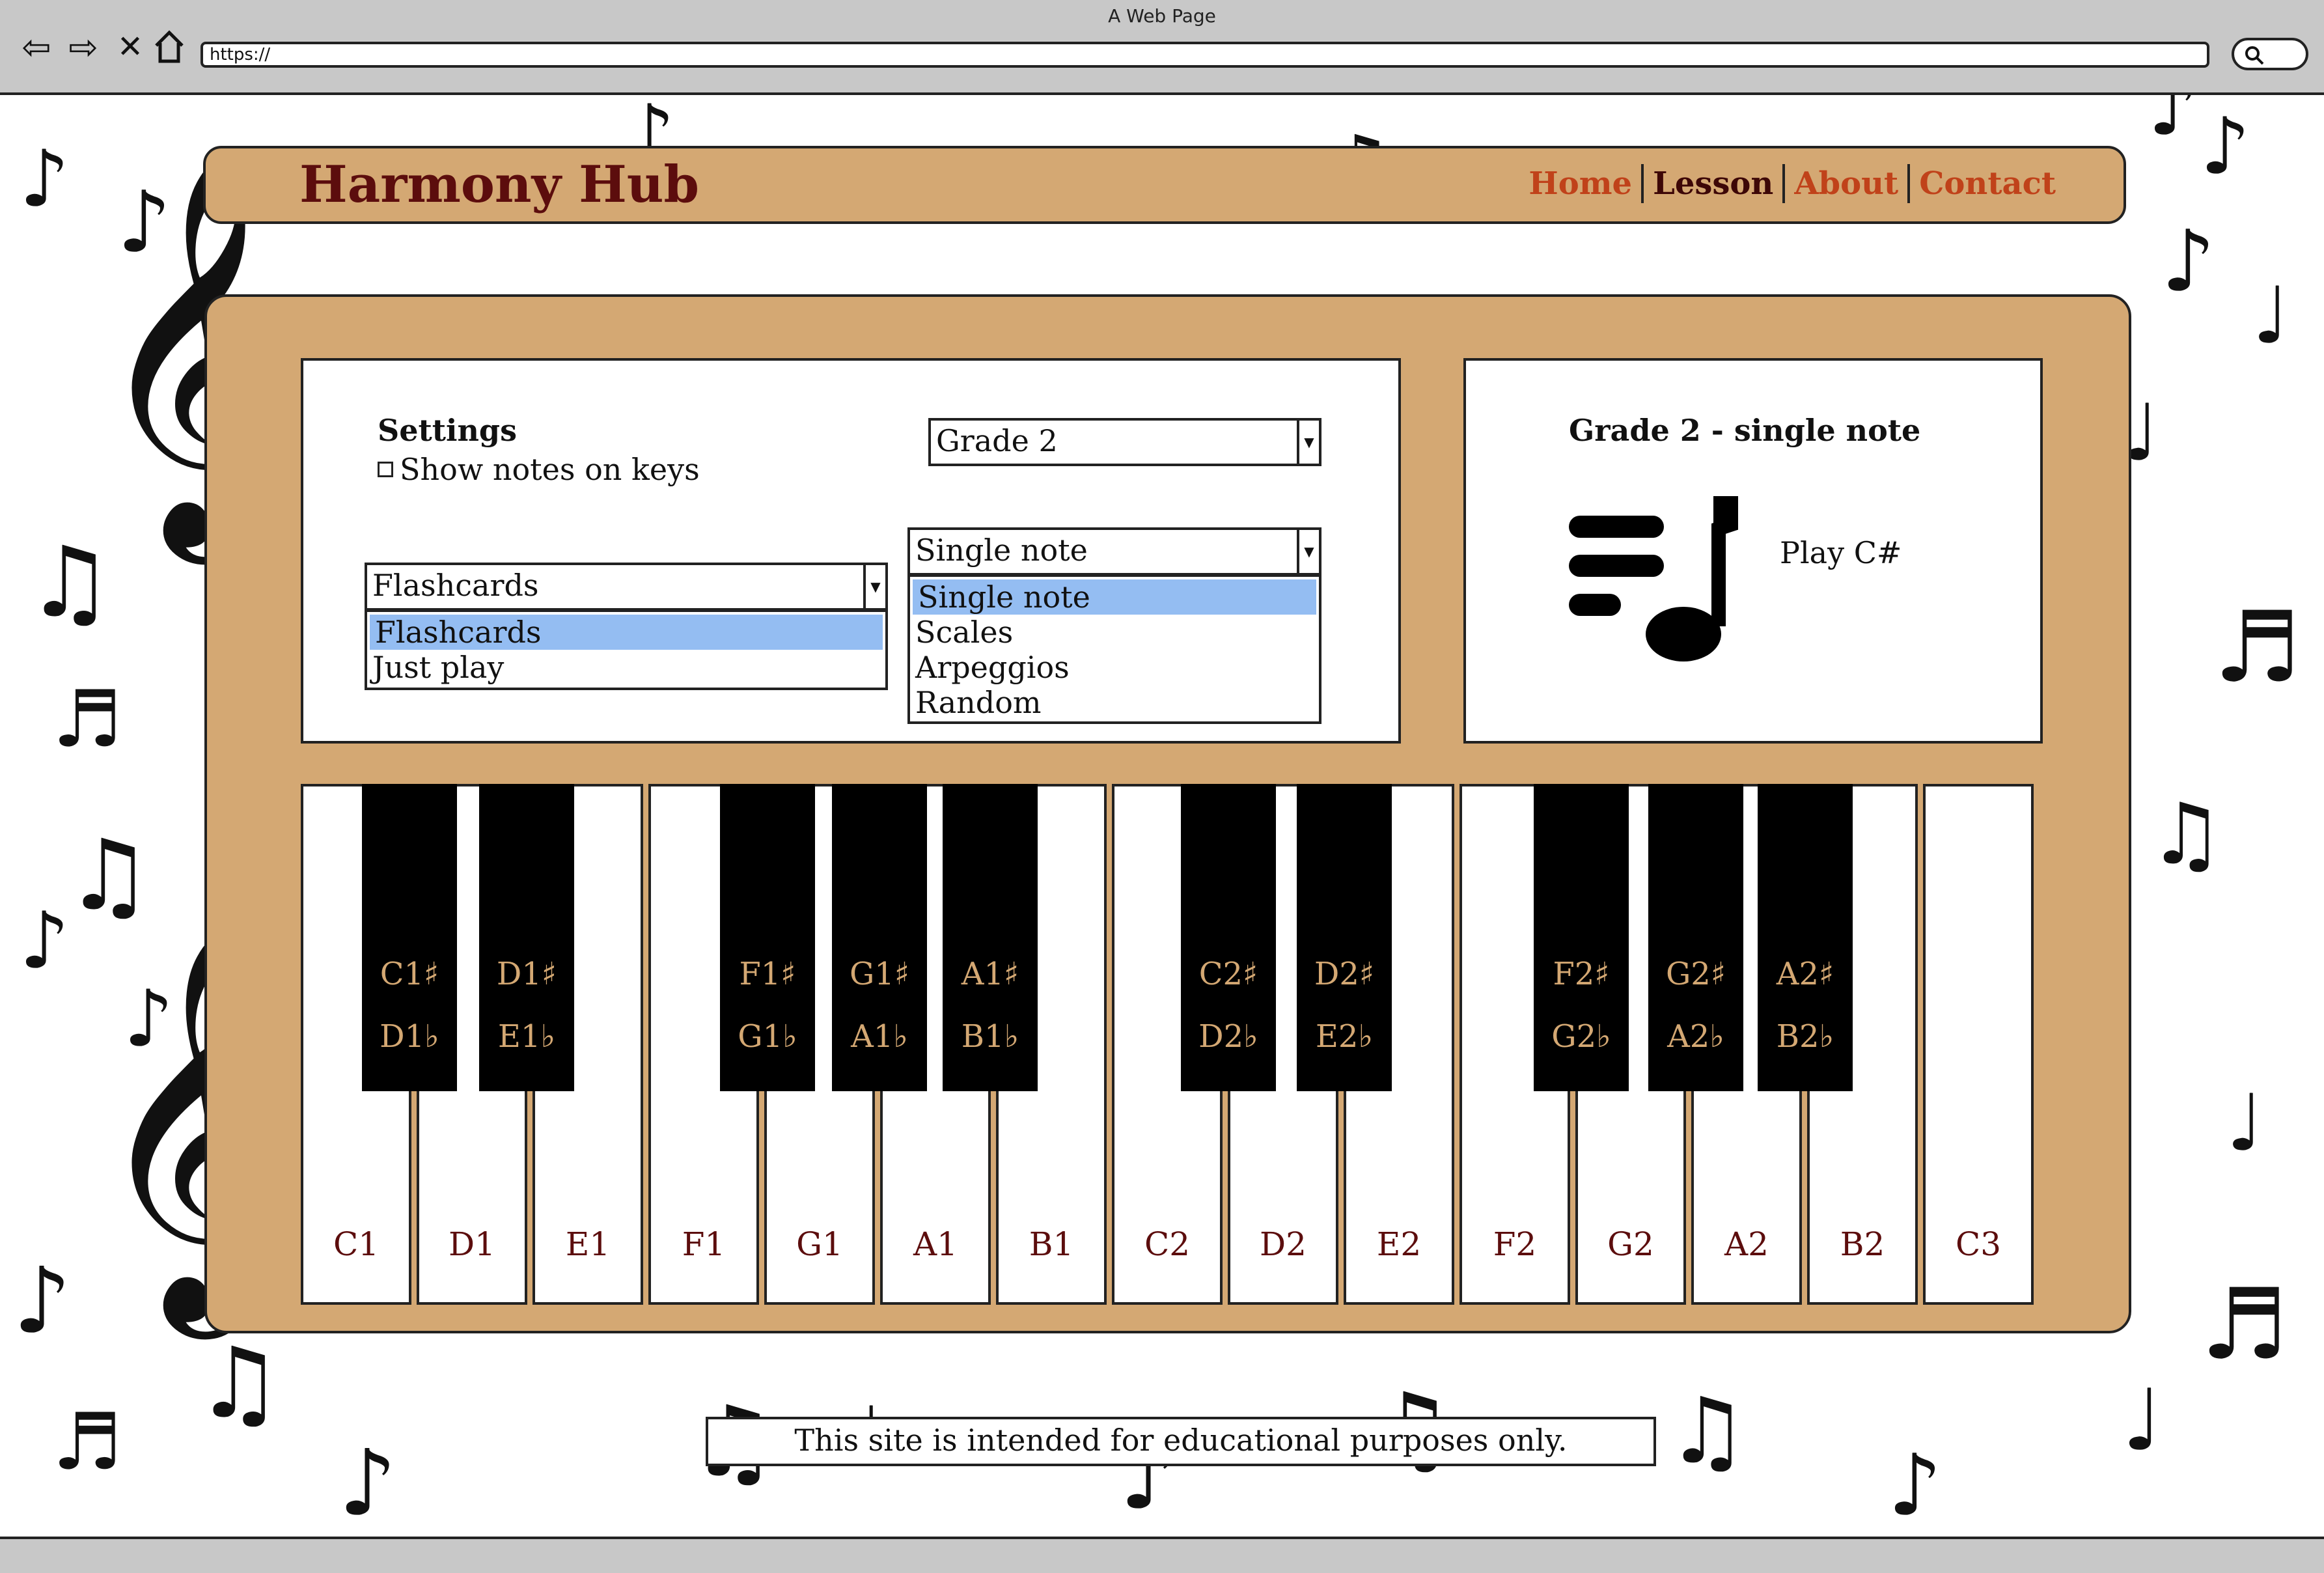 The height and width of the screenshot is (1573, 2324). Describe the element at coordinates (1114, 668) in the screenshot. I see `type-option-arpeggios: Arpeggios` at that location.